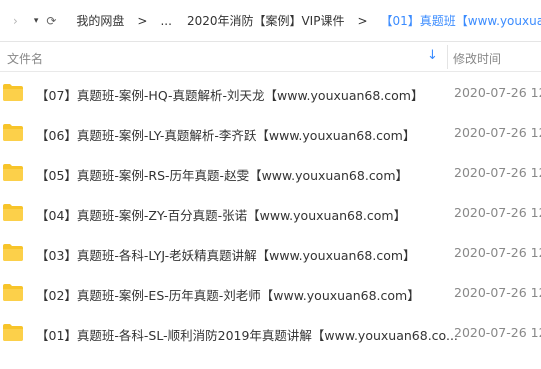  I want to click on file-list-header: 文件名 ↓ 修改时间, so click(270, 57).